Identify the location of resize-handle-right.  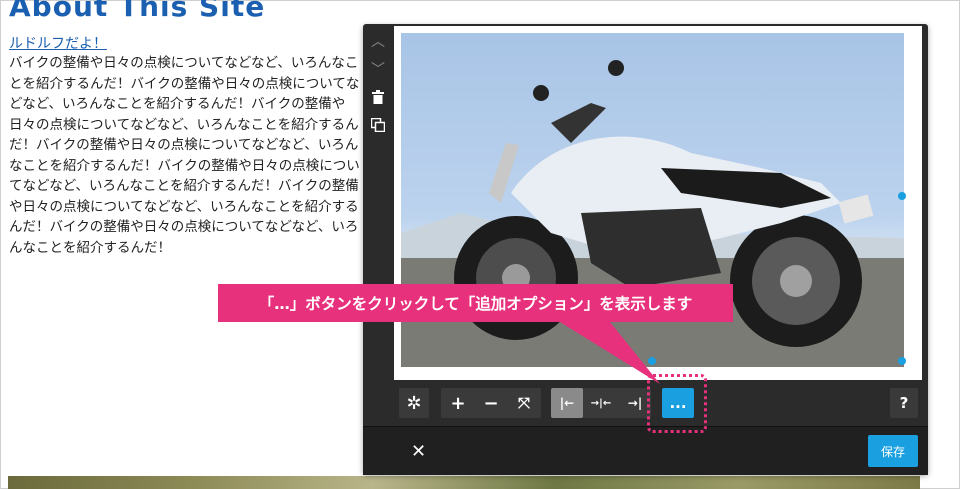
(902, 196).